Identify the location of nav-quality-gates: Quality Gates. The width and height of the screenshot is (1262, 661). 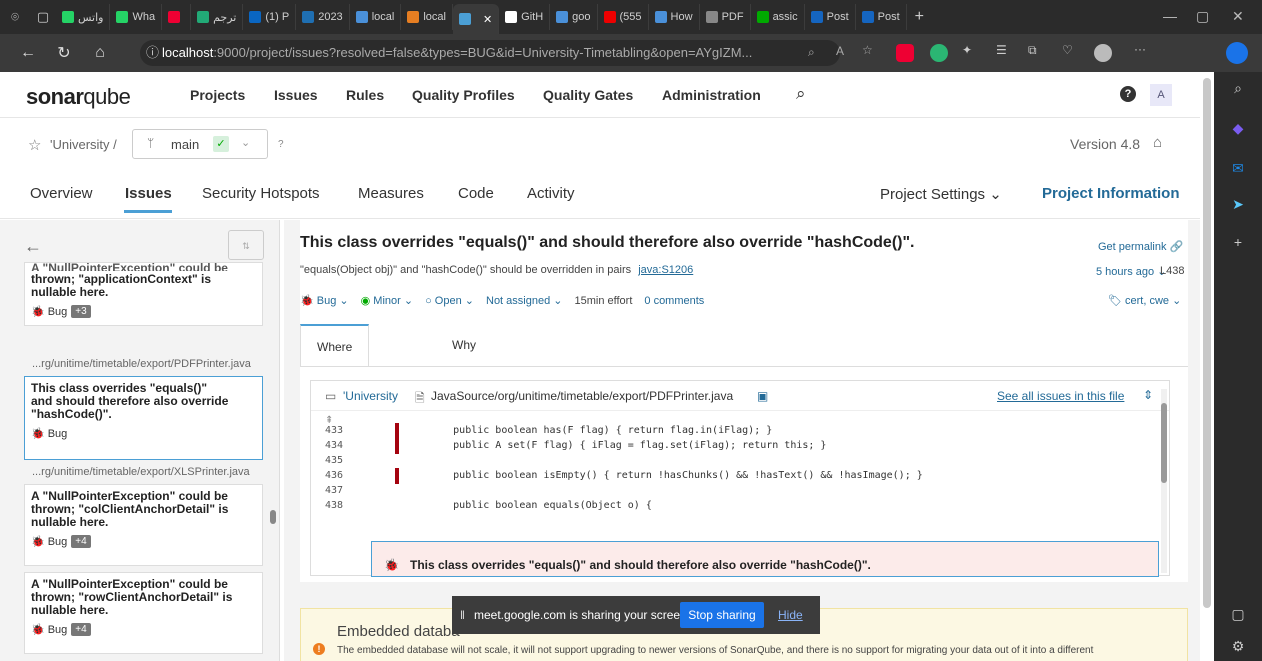
(588, 95).